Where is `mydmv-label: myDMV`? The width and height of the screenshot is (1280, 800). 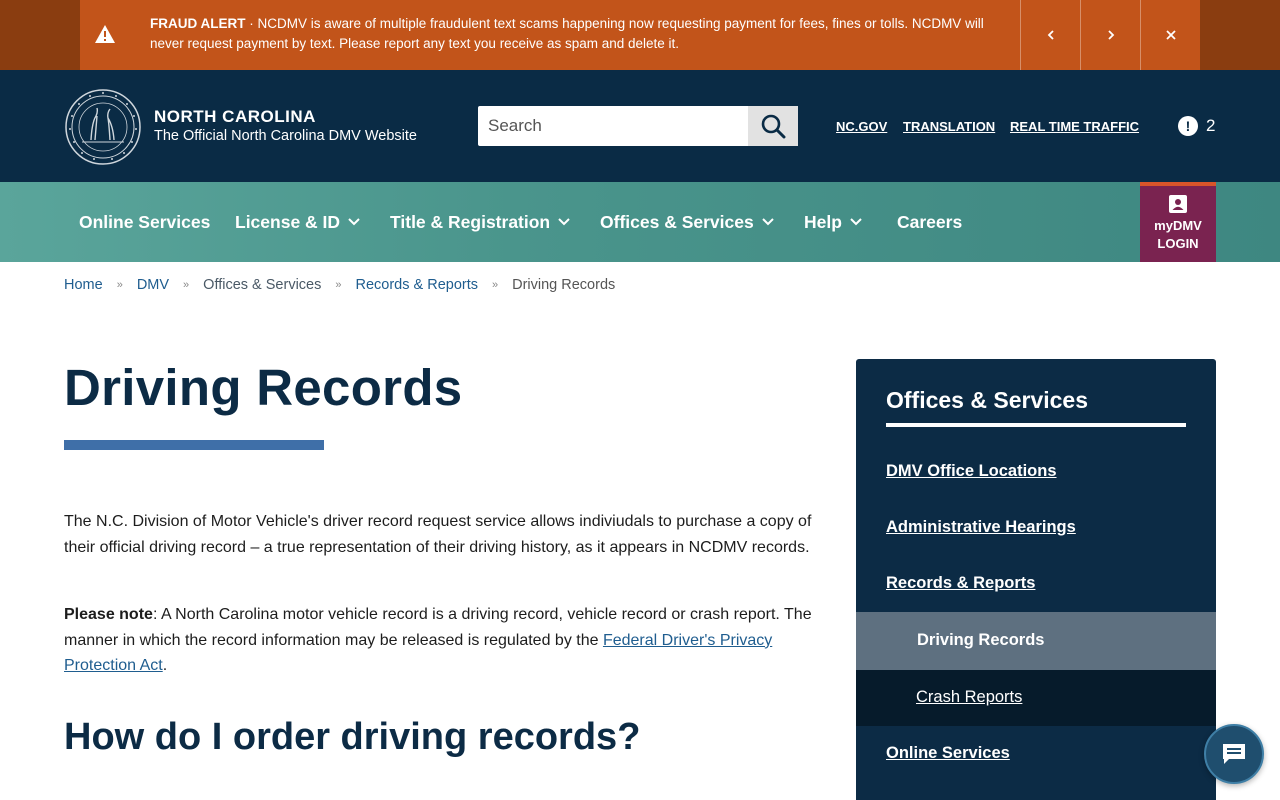 mydmv-label: myDMV is located at coordinates (1178, 225).